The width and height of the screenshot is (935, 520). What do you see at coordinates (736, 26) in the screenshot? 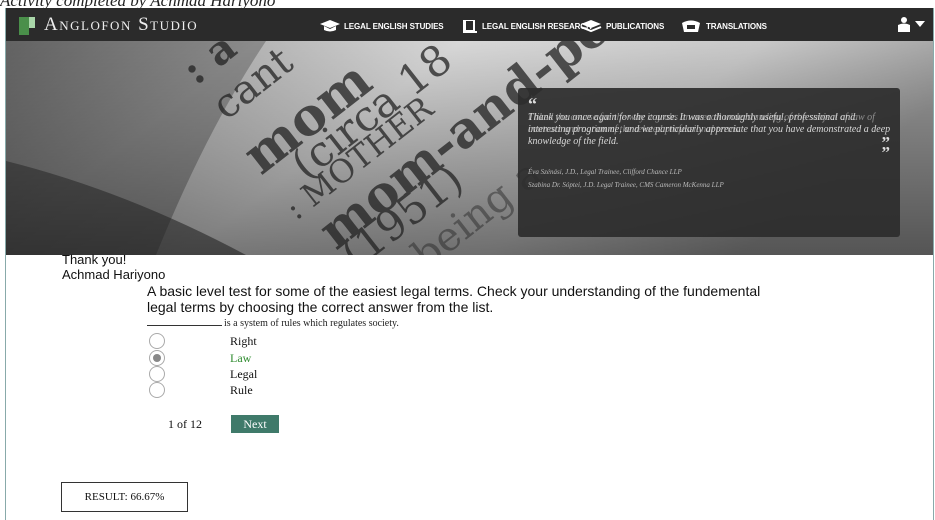
I see `nav-label: TRANSLATIONS` at bounding box center [736, 26].